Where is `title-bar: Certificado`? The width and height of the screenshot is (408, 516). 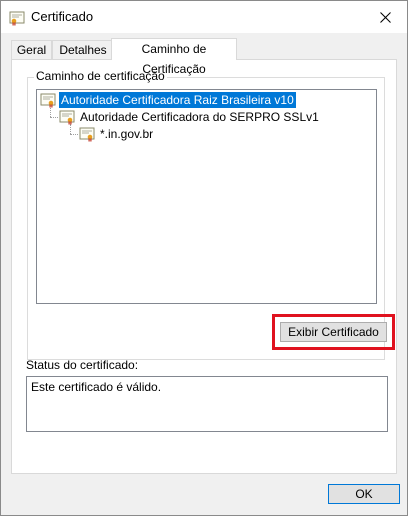
title-bar: Certificado is located at coordinates (204, 17).